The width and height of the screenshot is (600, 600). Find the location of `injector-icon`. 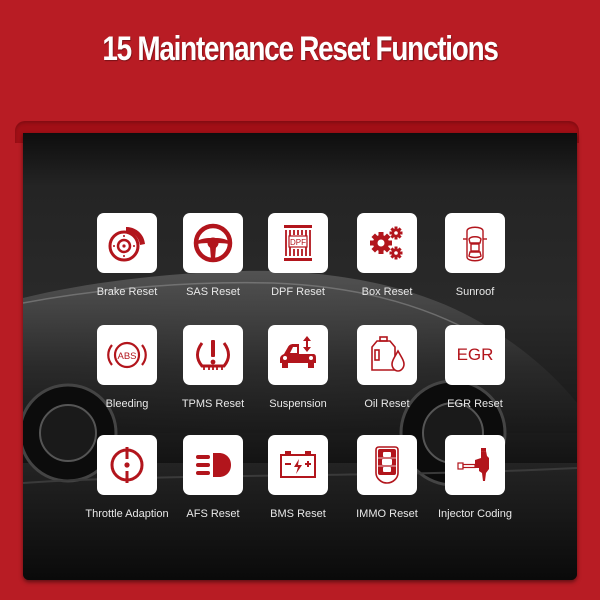

injector-icon is located at coordinates (473, 464).